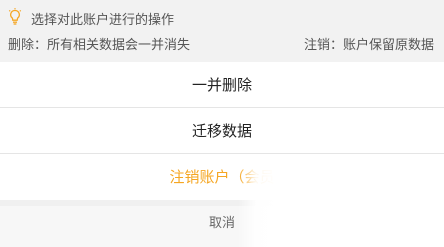 This screenshot has height=247, width=444. Describe the element at coordinates (15, 17) in the screenshot. I see `lightbulb-icon` at that location.